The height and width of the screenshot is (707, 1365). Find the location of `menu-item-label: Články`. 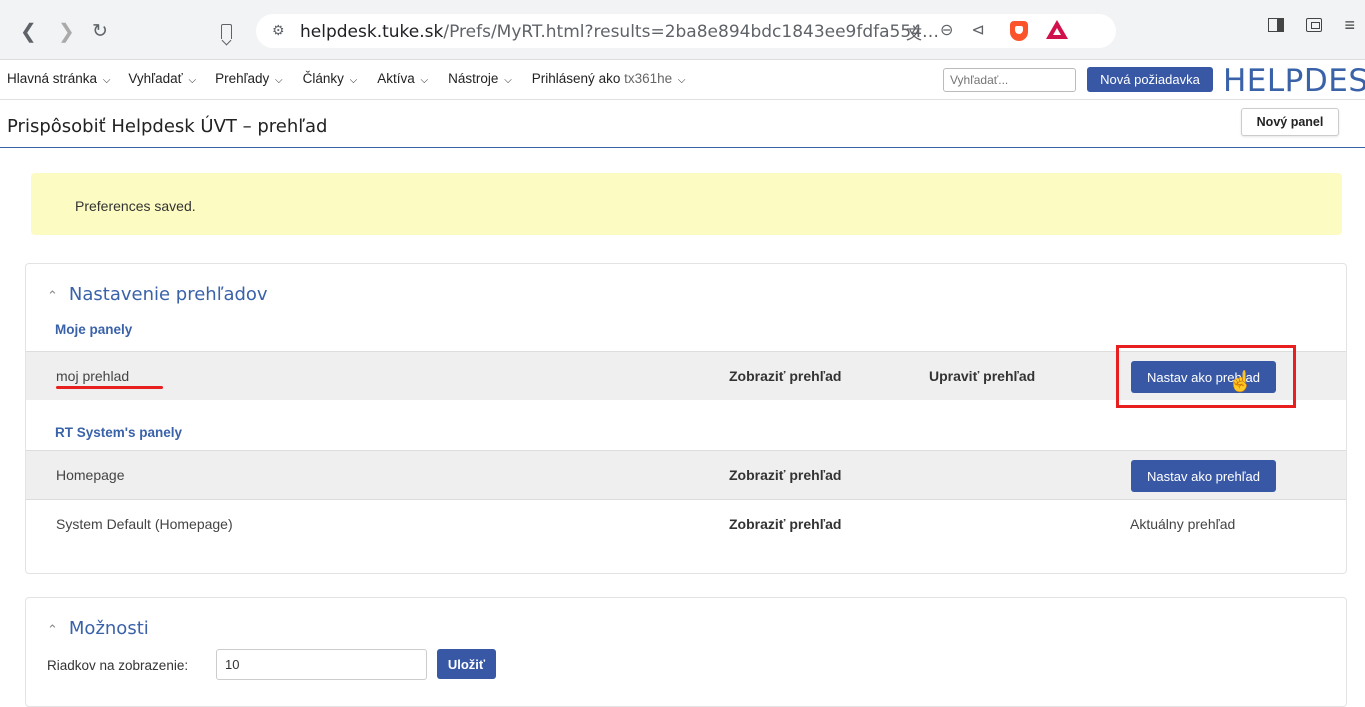

menu-item-label: Články is located at coordinates (323, 78).